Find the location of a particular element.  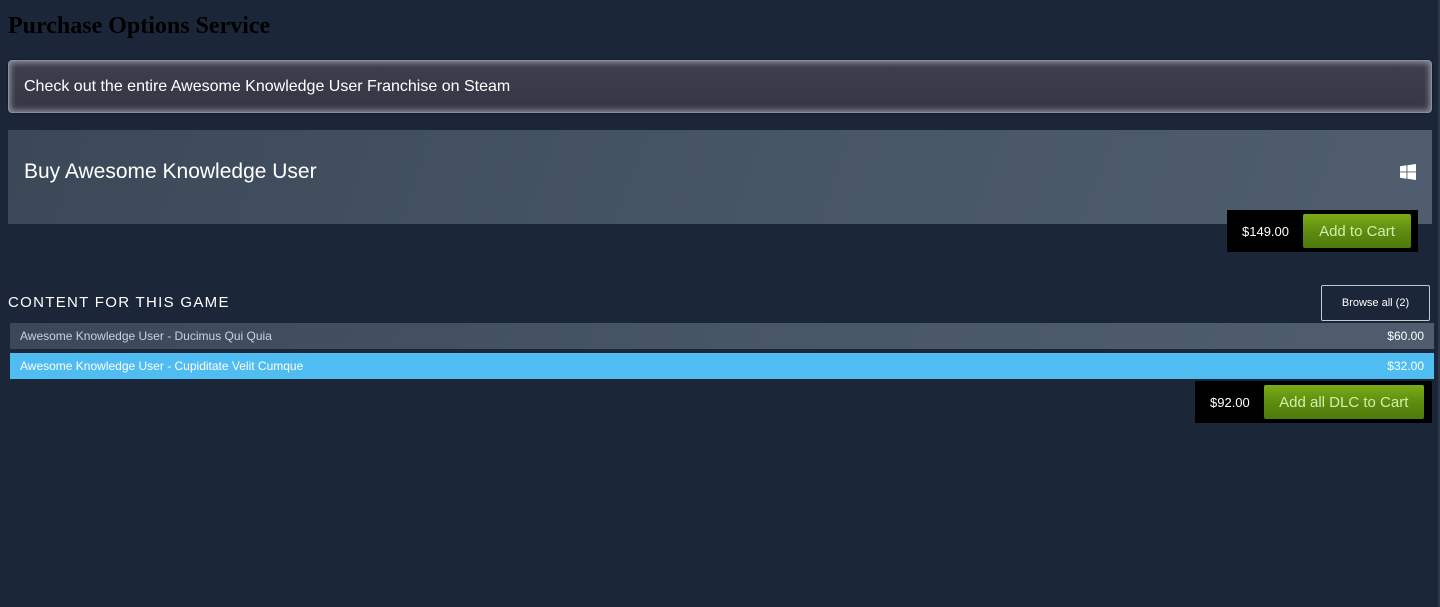

add-to-cart-button: Add to Cart is located at coordinates (1357, 231).